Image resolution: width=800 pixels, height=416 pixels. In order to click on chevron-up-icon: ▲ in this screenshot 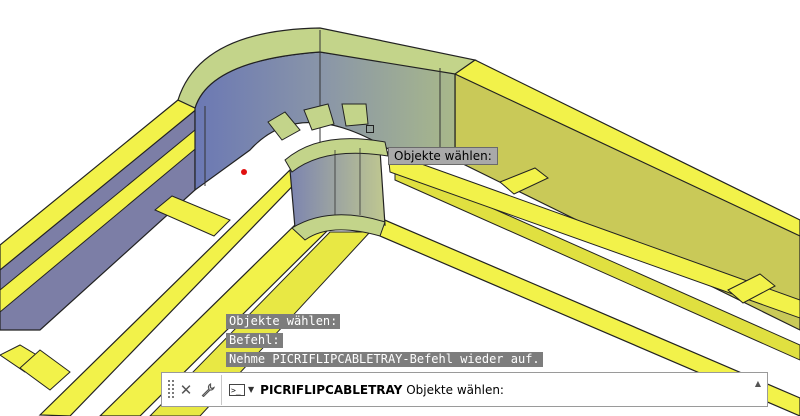, I will do `click(758, 390)`.